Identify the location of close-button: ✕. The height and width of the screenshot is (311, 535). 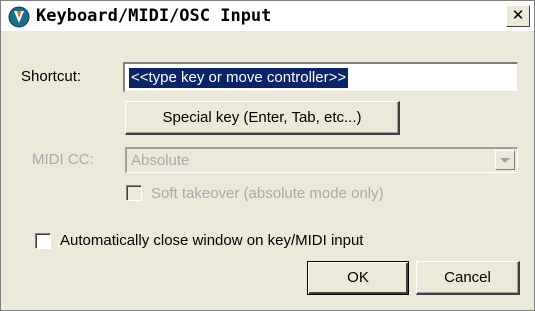
(518, 16).